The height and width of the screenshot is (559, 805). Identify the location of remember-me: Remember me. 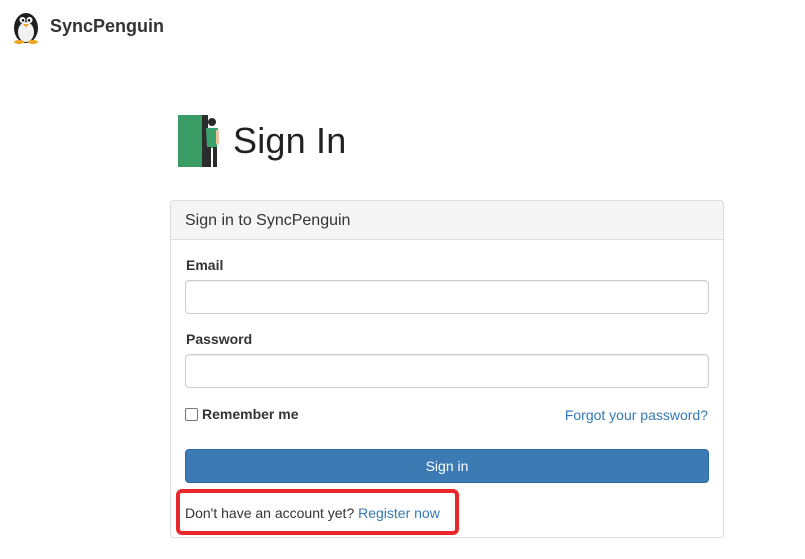
(242, 414).